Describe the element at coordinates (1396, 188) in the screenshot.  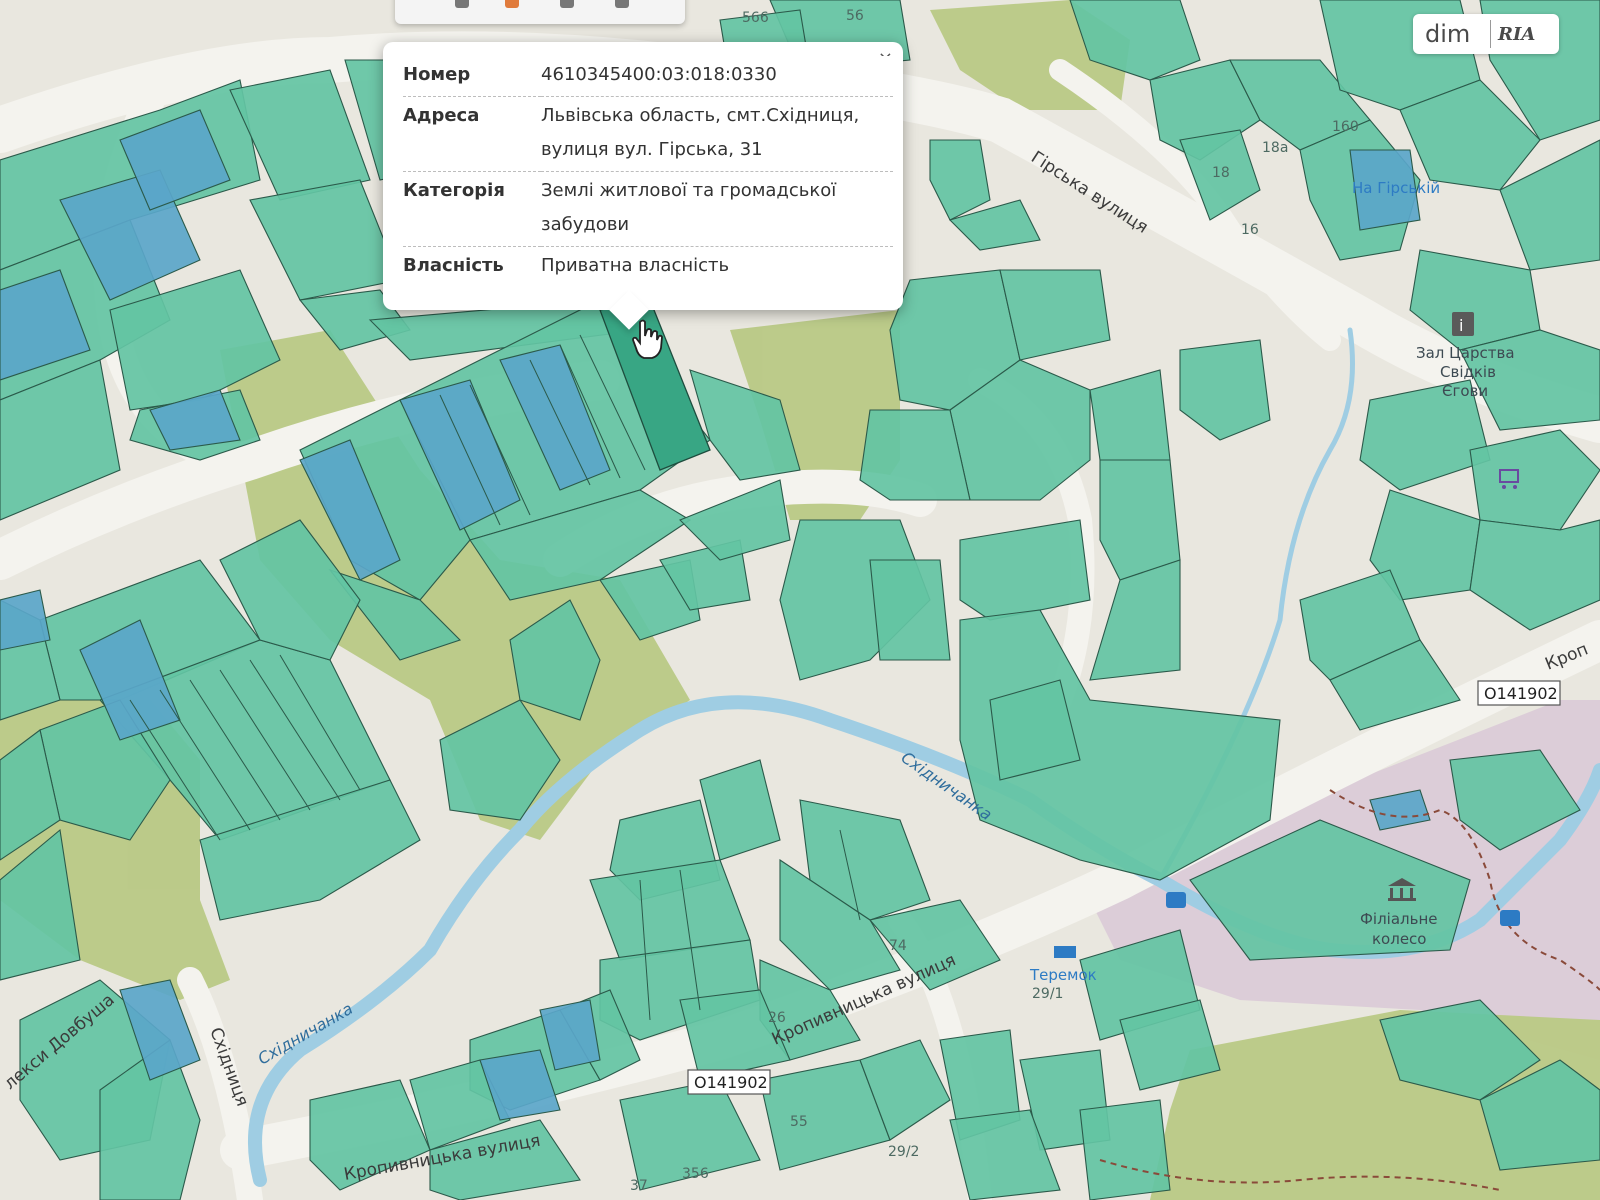
I see `poi-na-girskii: На Гірській` at that location.